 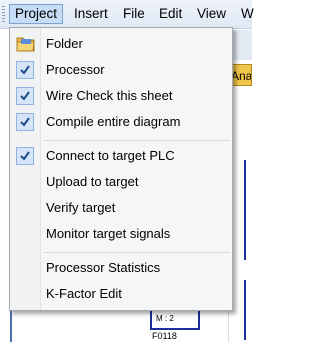 I want to click on menu-file: File, so click(x=134, y=14).